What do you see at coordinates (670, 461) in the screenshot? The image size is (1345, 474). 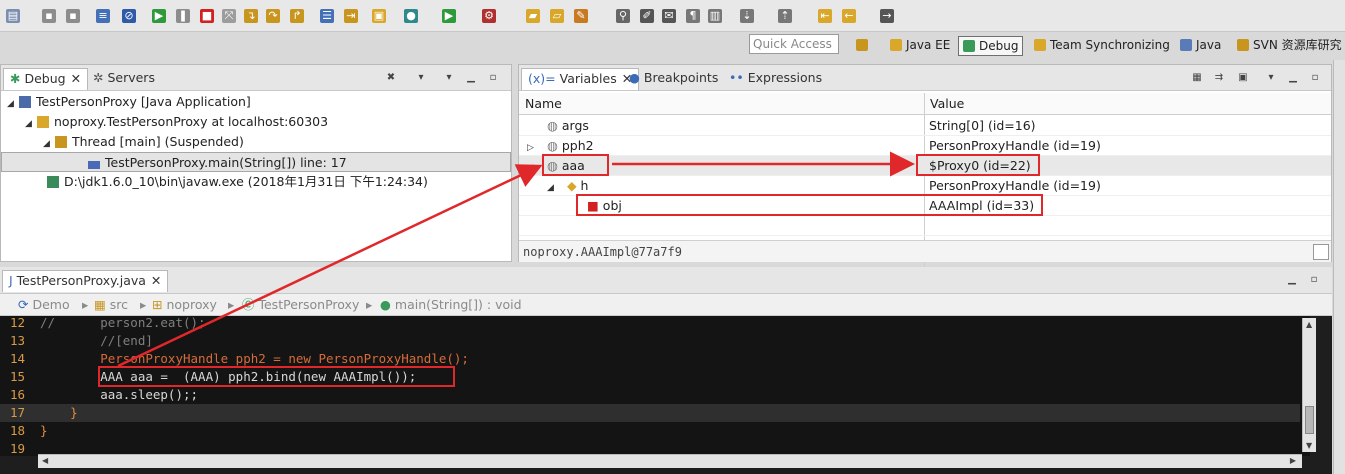 I see `horizontal-scrollbar: ◀ ▶` at bounding box center [670, 461].